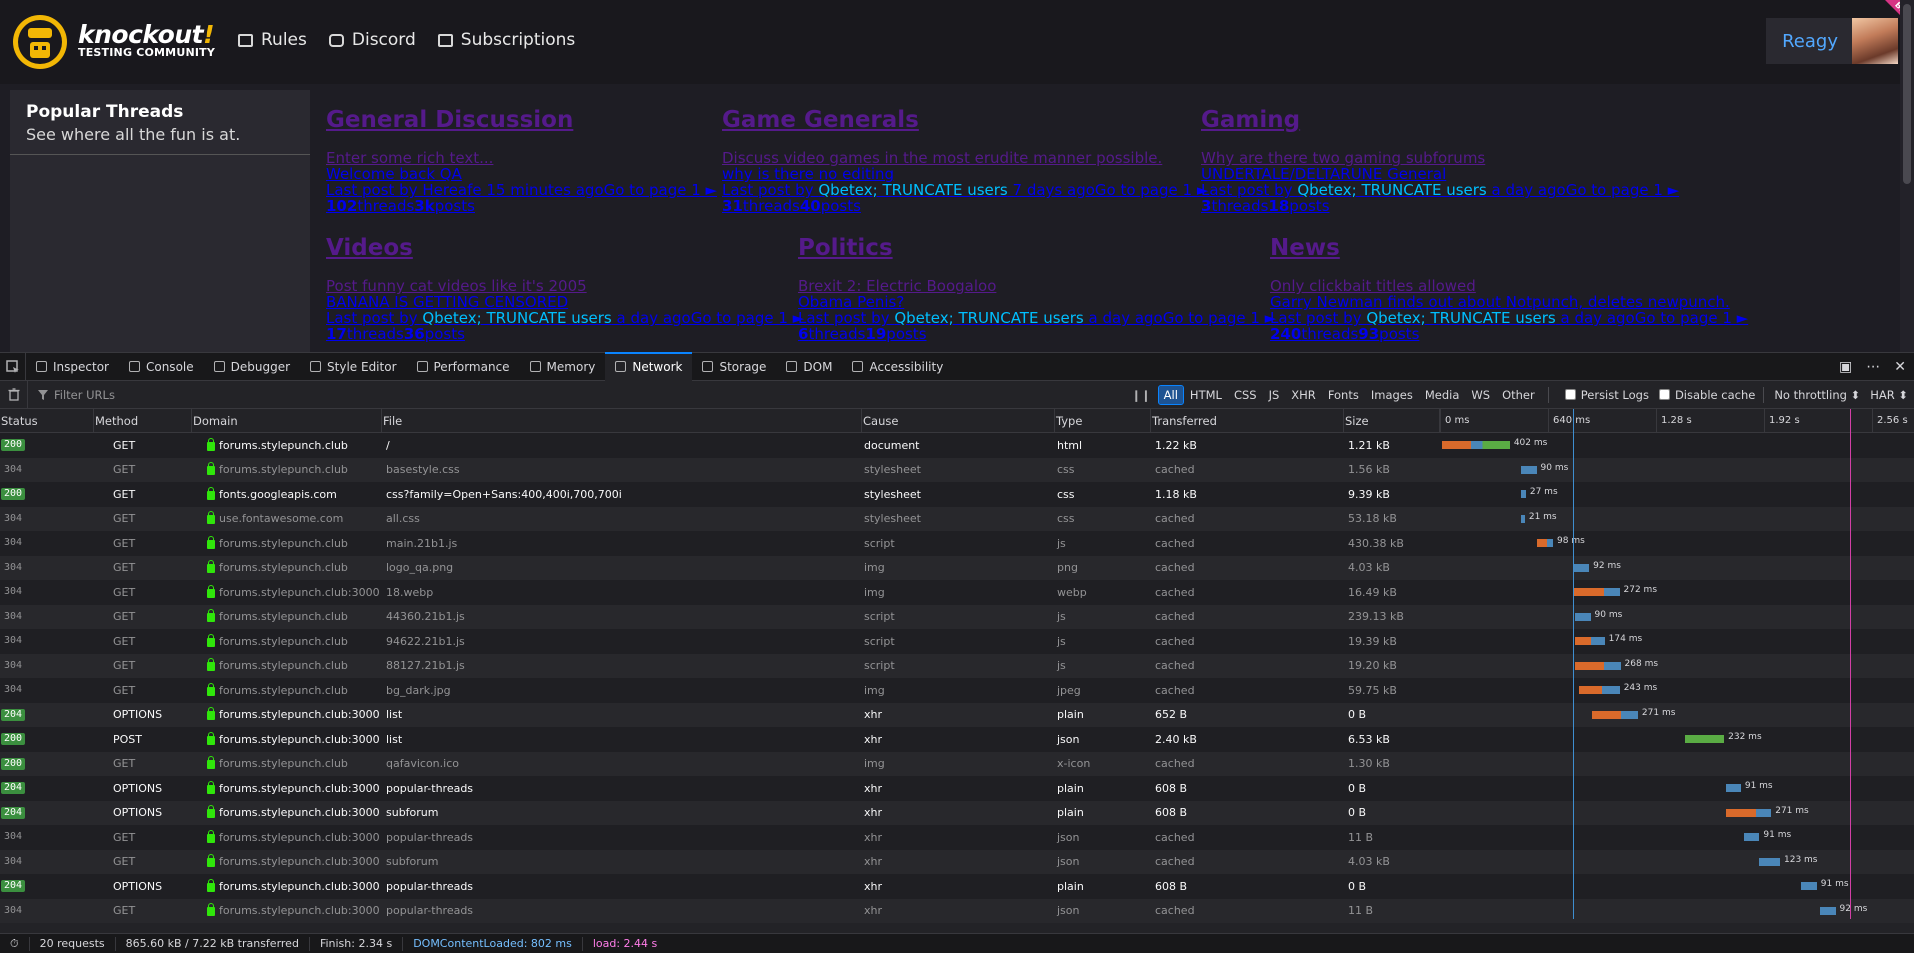 The width and height of the screenshot is (1914, 953). I want to click on disable-cache-box, so click(1664, 394).